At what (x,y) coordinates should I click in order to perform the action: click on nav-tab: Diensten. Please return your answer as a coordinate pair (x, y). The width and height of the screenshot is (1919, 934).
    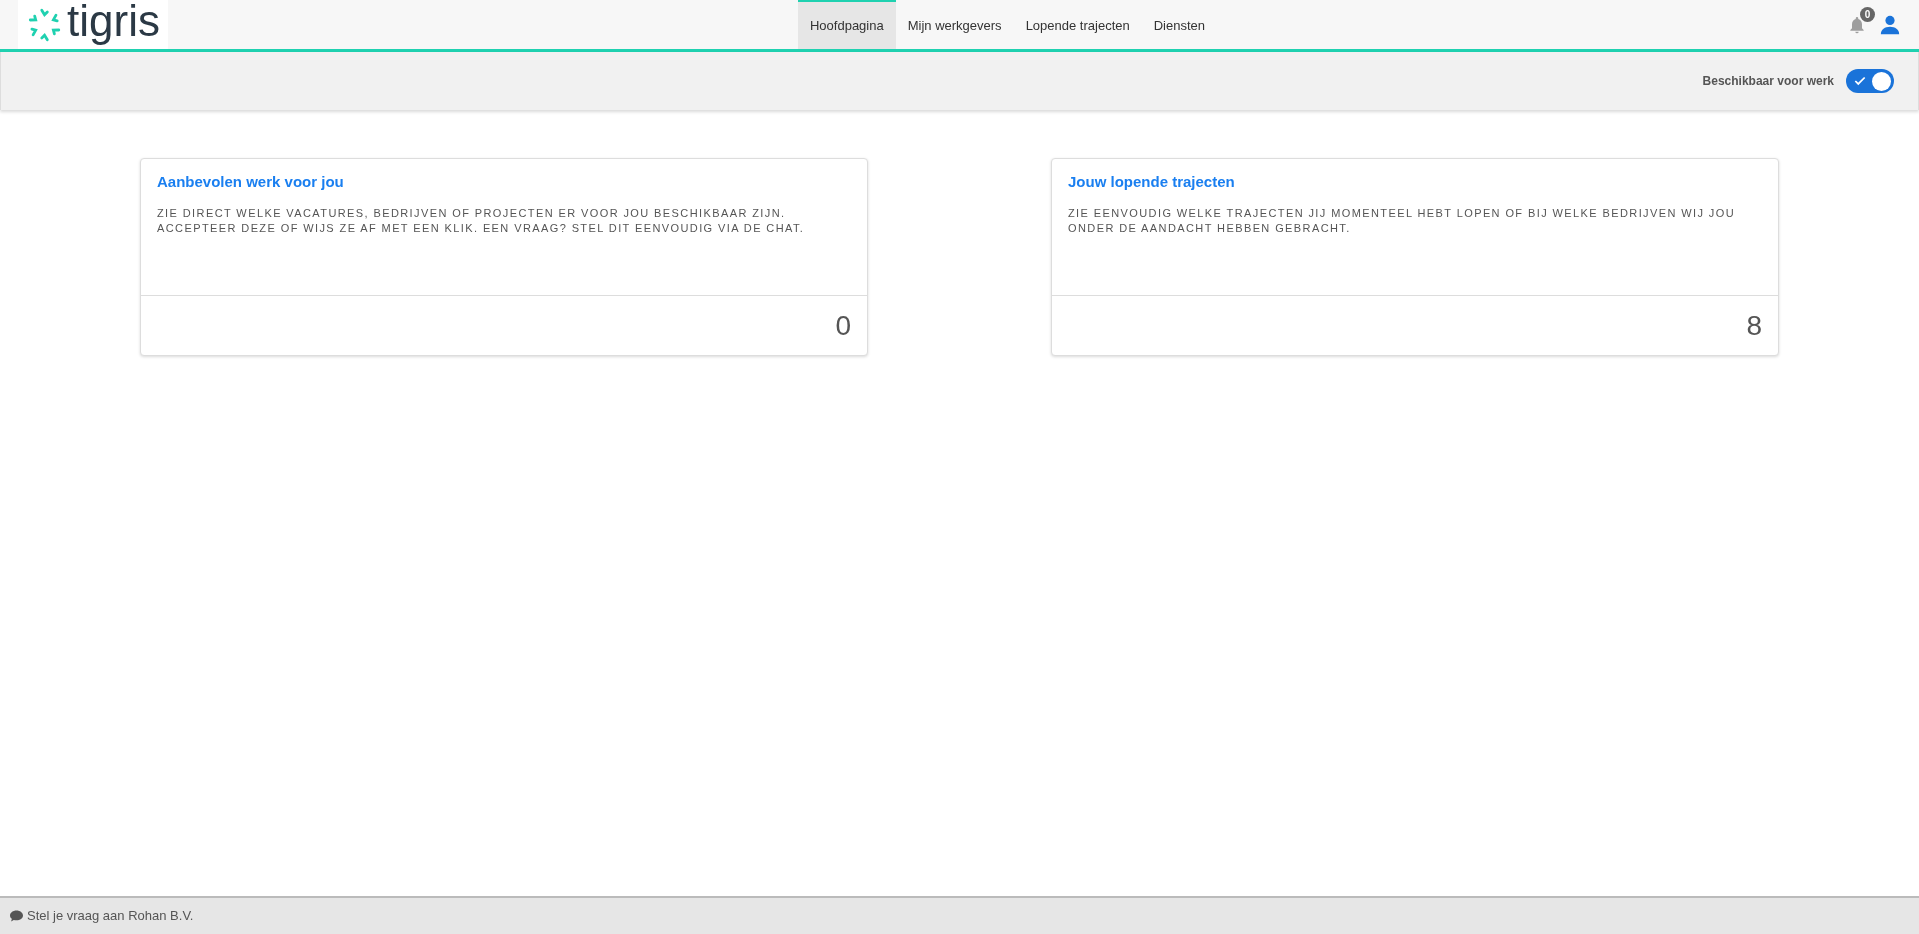
    Looking at the image, I should click on (1179, 24).